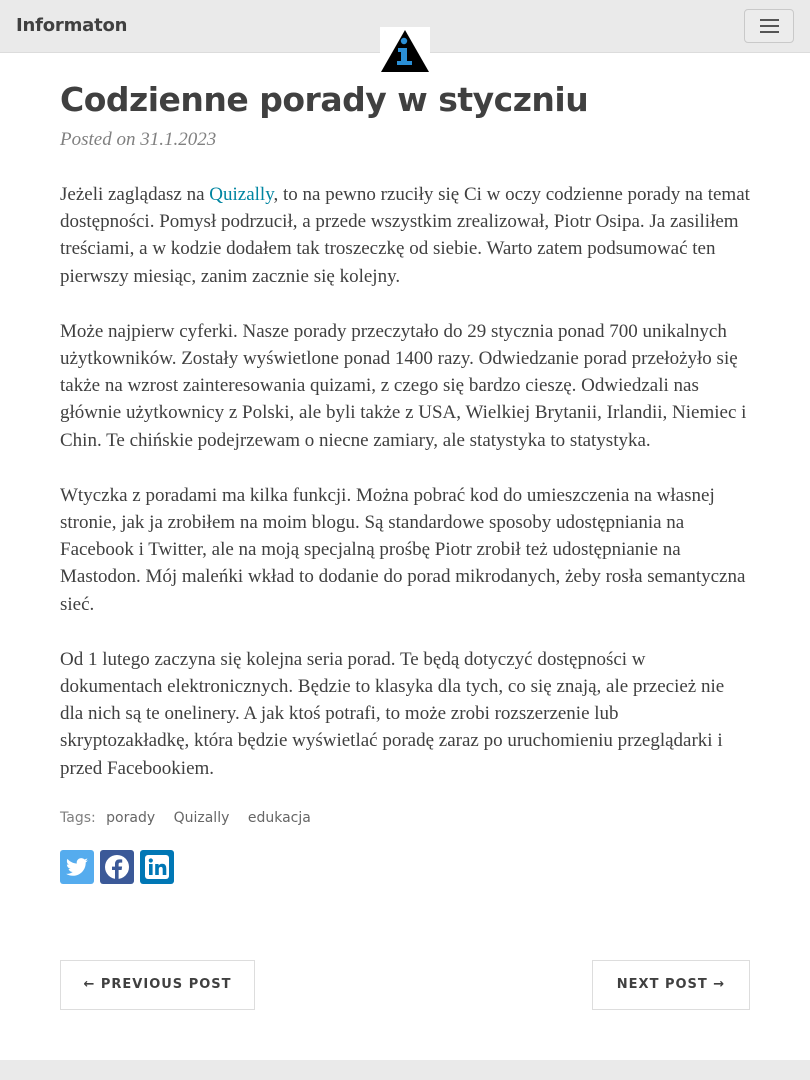  I want to click on tag-link: Quizally, so click(202, 818).